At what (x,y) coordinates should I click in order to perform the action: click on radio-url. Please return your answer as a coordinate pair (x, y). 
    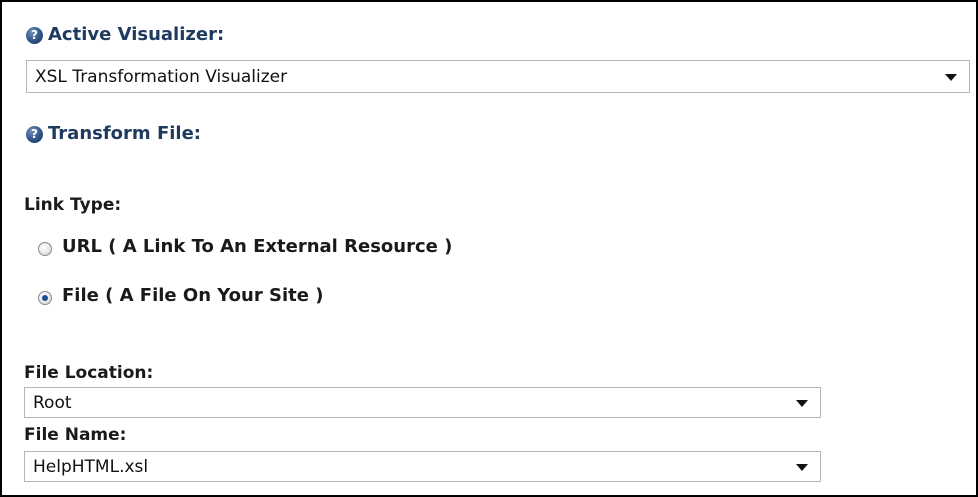
    Looking at the image, I should click on (45, 249).